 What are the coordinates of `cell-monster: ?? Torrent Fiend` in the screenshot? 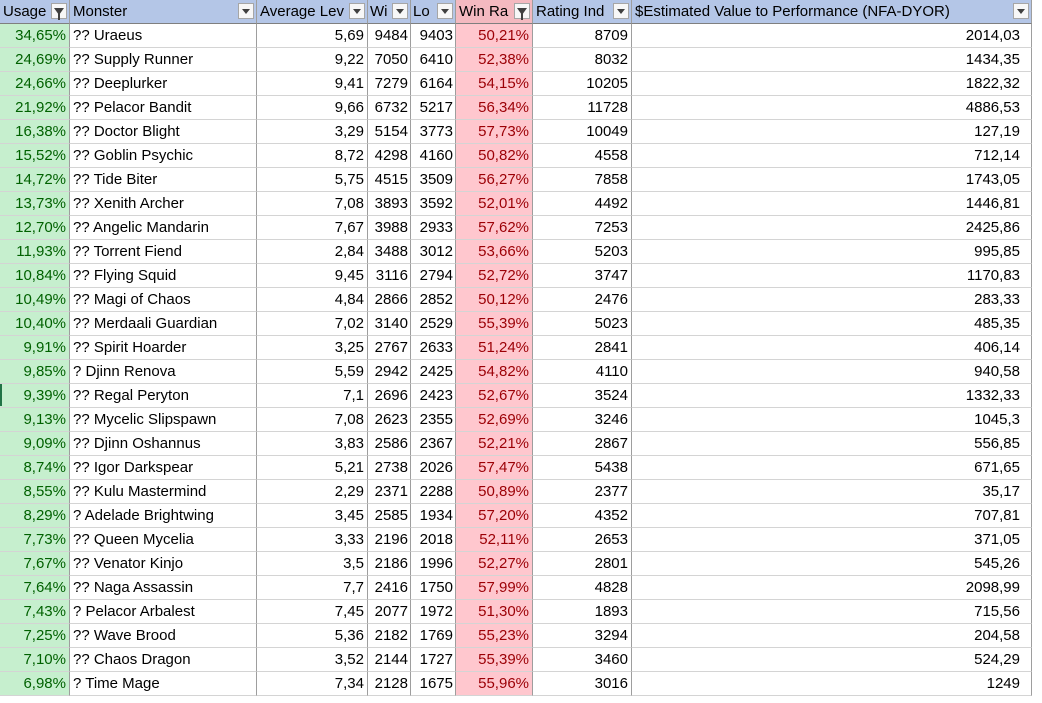 It's located at (163, 252).